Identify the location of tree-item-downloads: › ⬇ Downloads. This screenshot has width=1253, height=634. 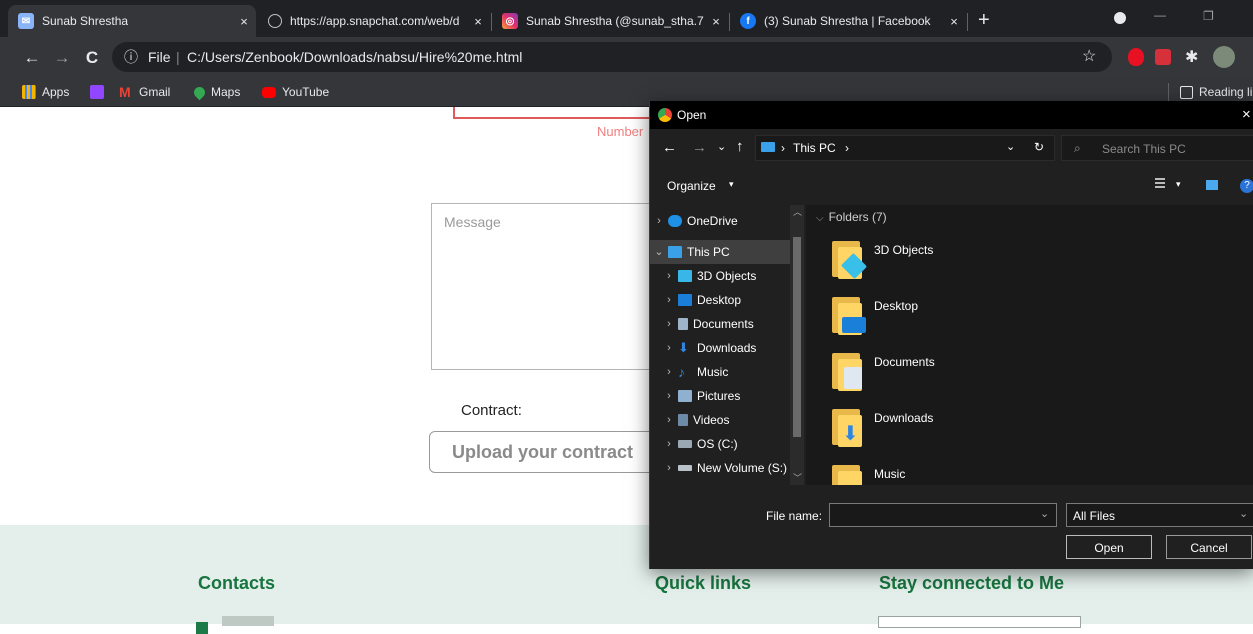
(730, 348).